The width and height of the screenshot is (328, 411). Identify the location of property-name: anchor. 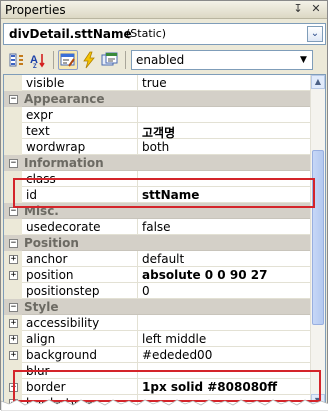
(47, 259).